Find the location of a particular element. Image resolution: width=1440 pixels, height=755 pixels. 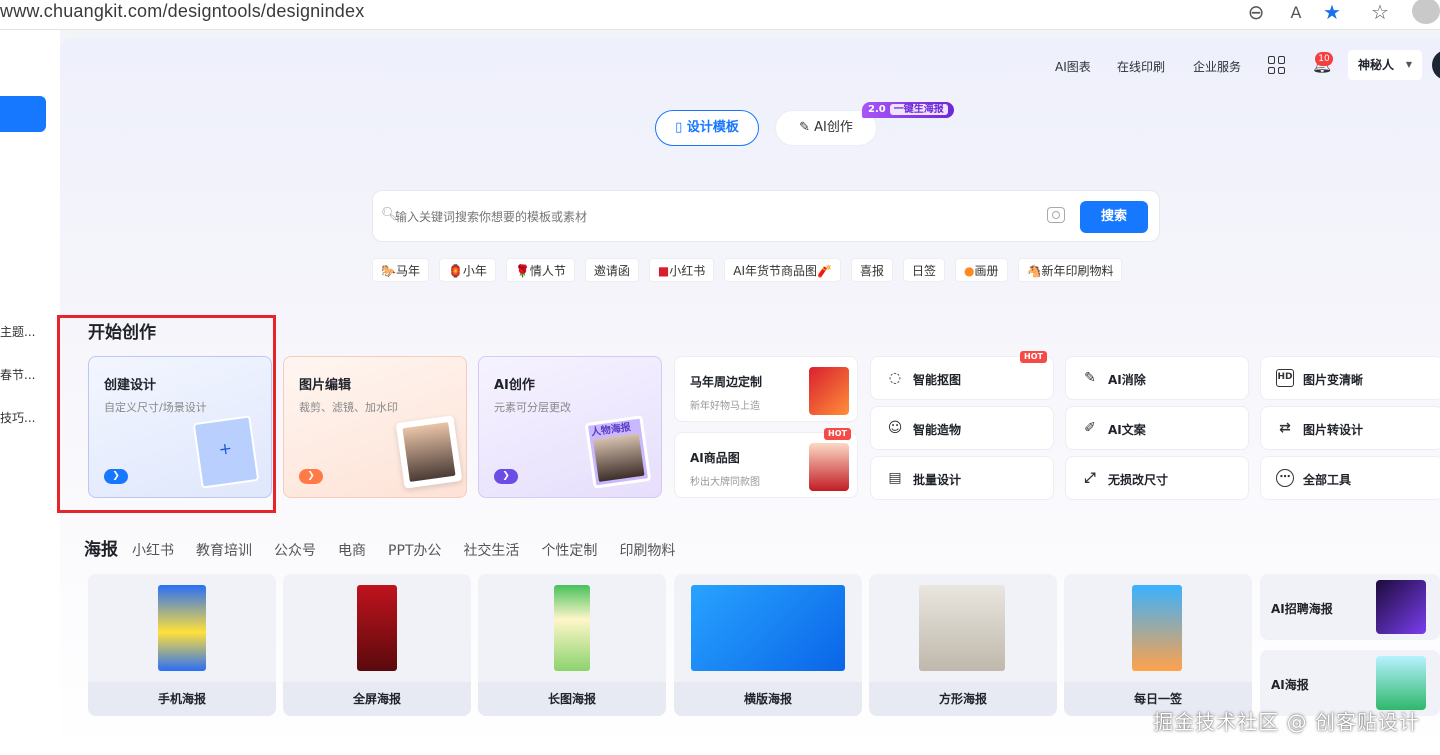

category-tabs: 海报 小红书 教育培训 公众号 电商 PPT办公 社交生活 个性定制 印刷物料 is located at coordinates (390, 547).